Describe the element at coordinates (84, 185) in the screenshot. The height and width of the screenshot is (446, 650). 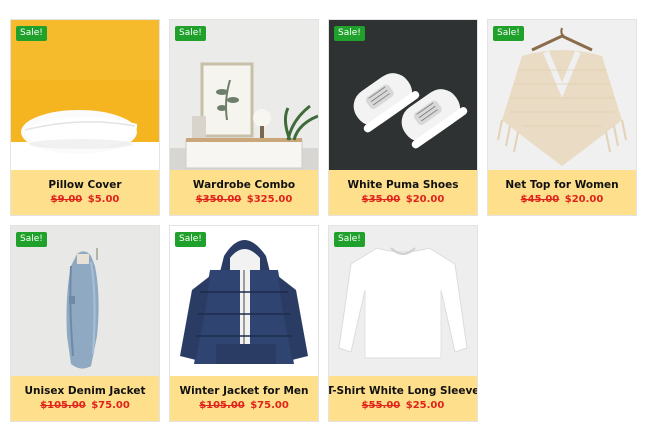
I see `product-name: Pillow Cover` at that location.